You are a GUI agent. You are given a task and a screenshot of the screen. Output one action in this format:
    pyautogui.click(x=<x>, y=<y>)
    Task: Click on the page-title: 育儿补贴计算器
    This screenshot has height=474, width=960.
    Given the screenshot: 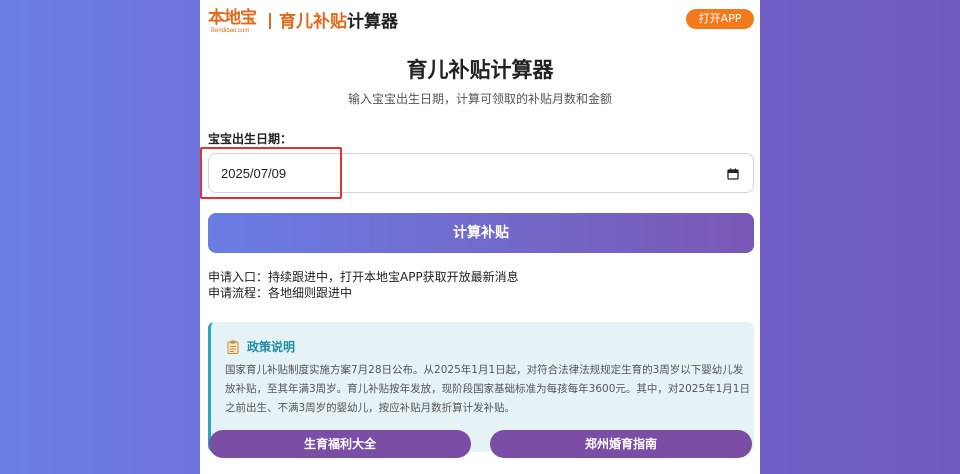 What is the action you would take?
    pyautogui.click(x=480, y=70)
    